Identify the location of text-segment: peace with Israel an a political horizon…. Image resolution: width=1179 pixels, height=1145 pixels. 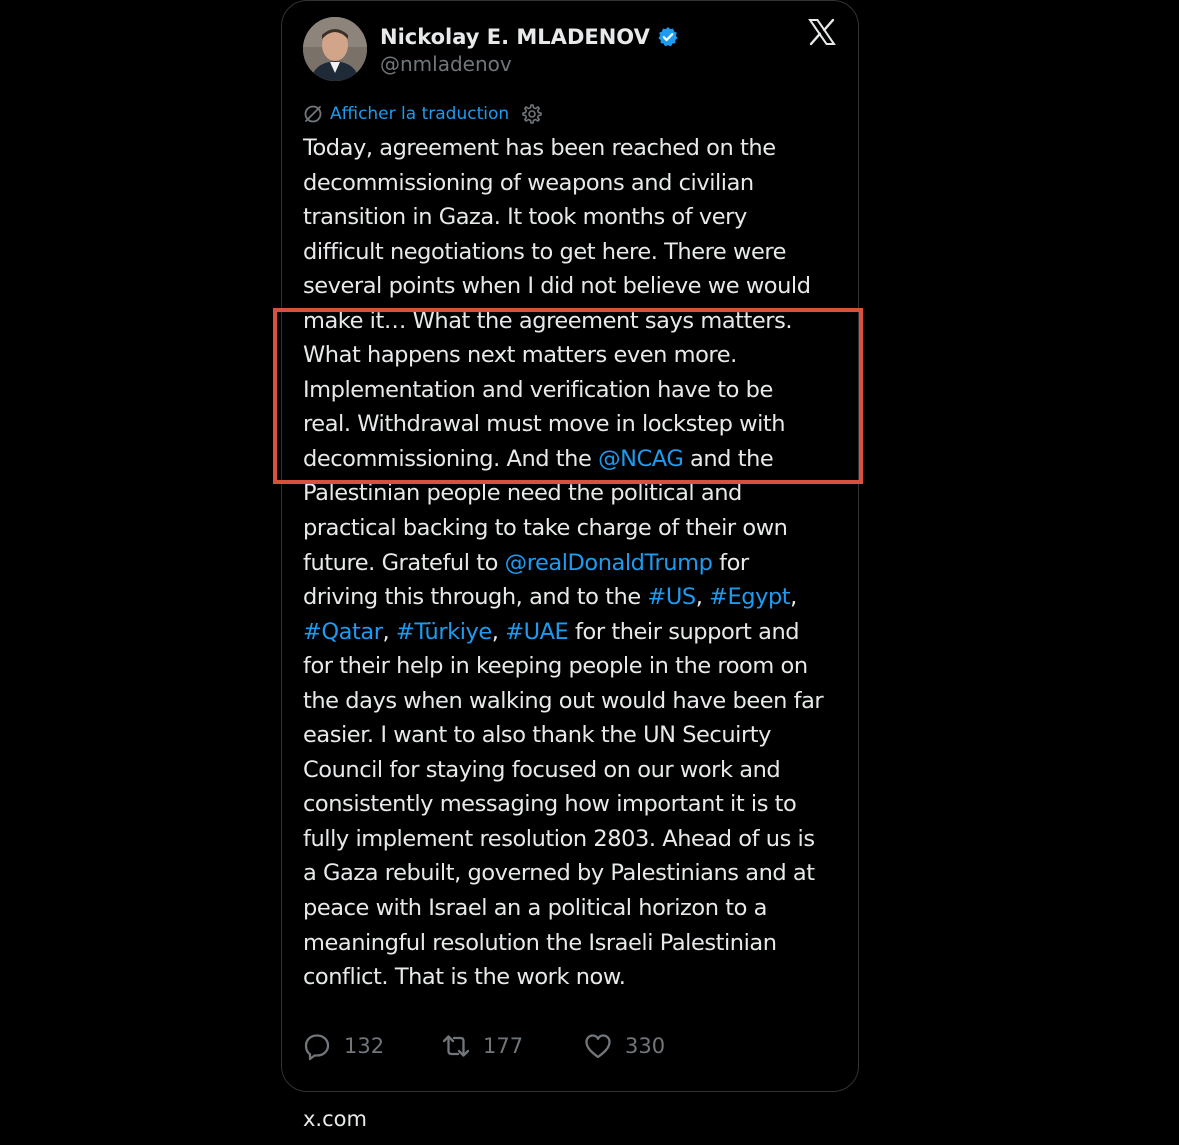
(535, 908).